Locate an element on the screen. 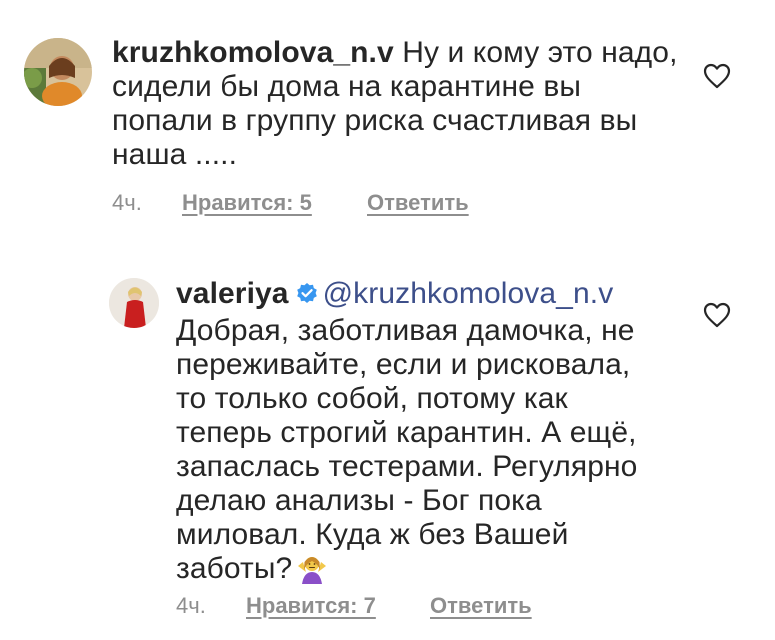 This screenshot has height=640, width=775. comment-line: теперь строгий карантин. А ещё, is located at coordinates (406, 432).